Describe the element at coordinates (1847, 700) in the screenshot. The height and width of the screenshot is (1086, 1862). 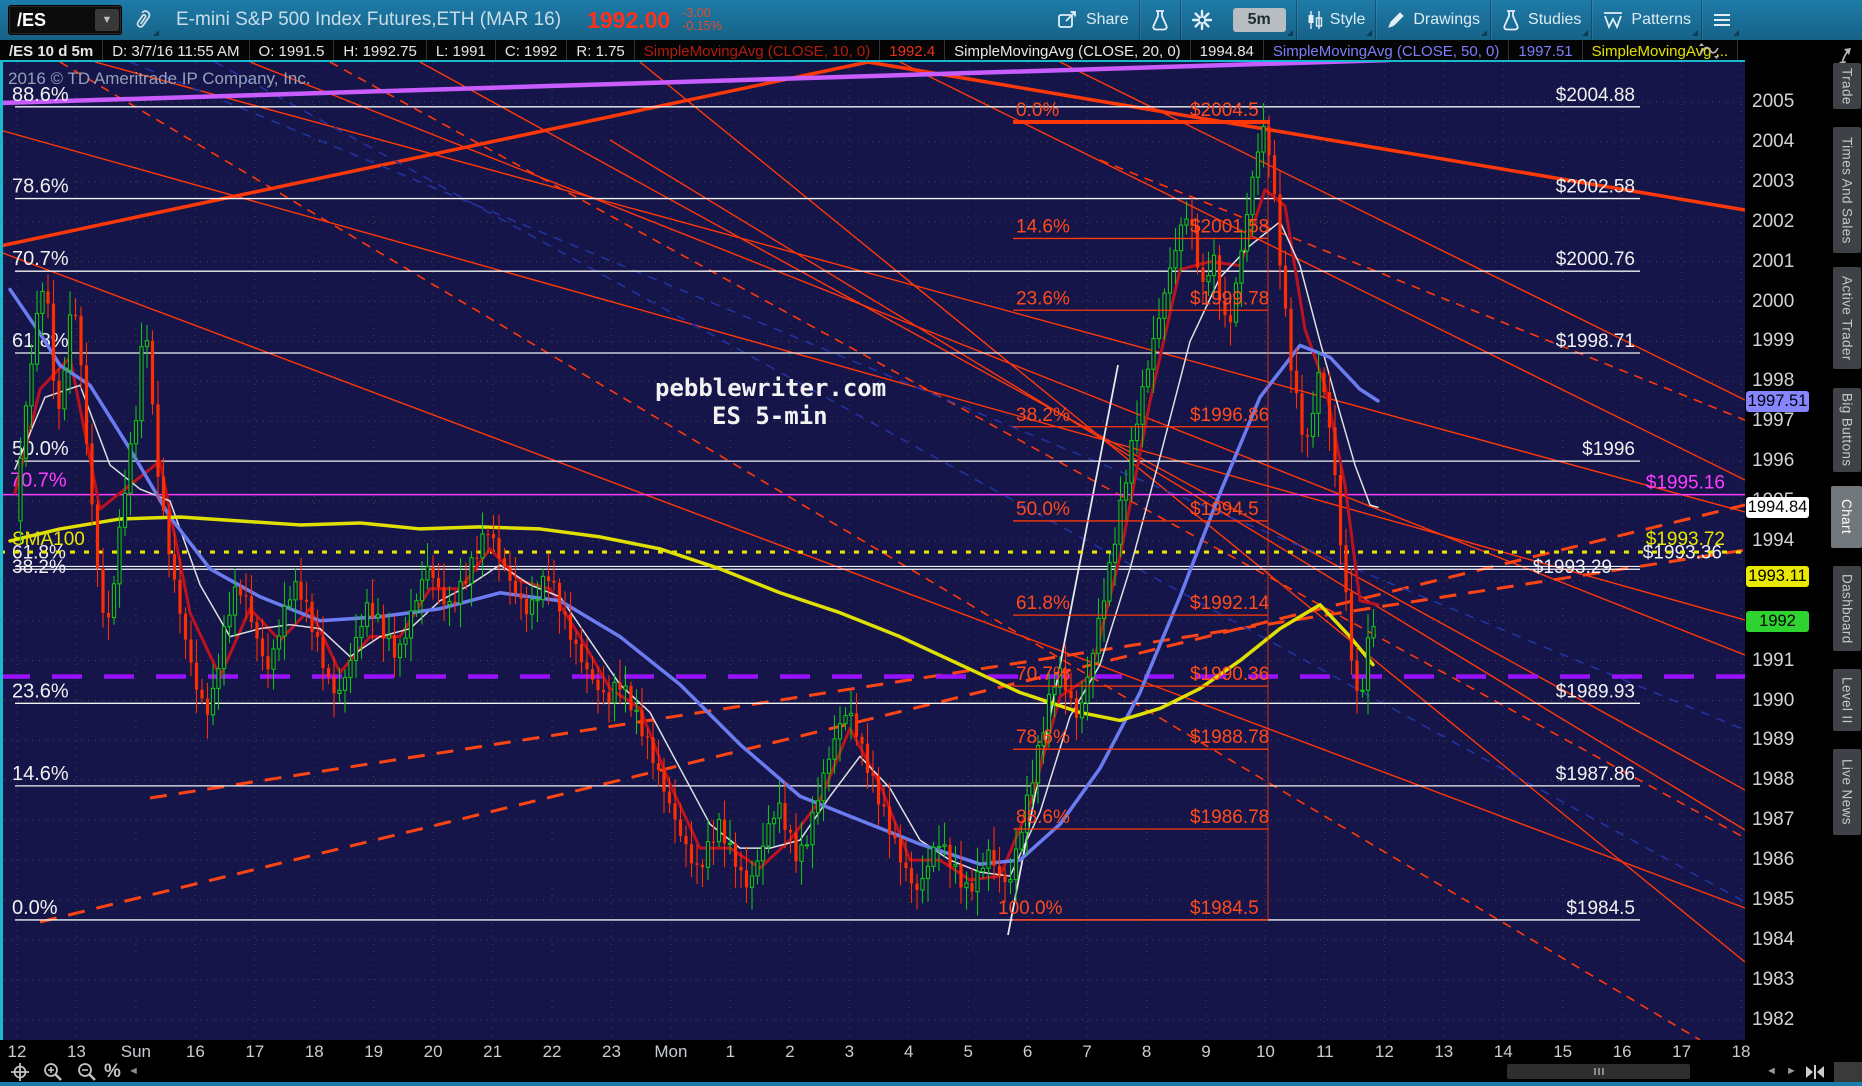
I see `sidebar-tab-level-ii: Level II` at that location.